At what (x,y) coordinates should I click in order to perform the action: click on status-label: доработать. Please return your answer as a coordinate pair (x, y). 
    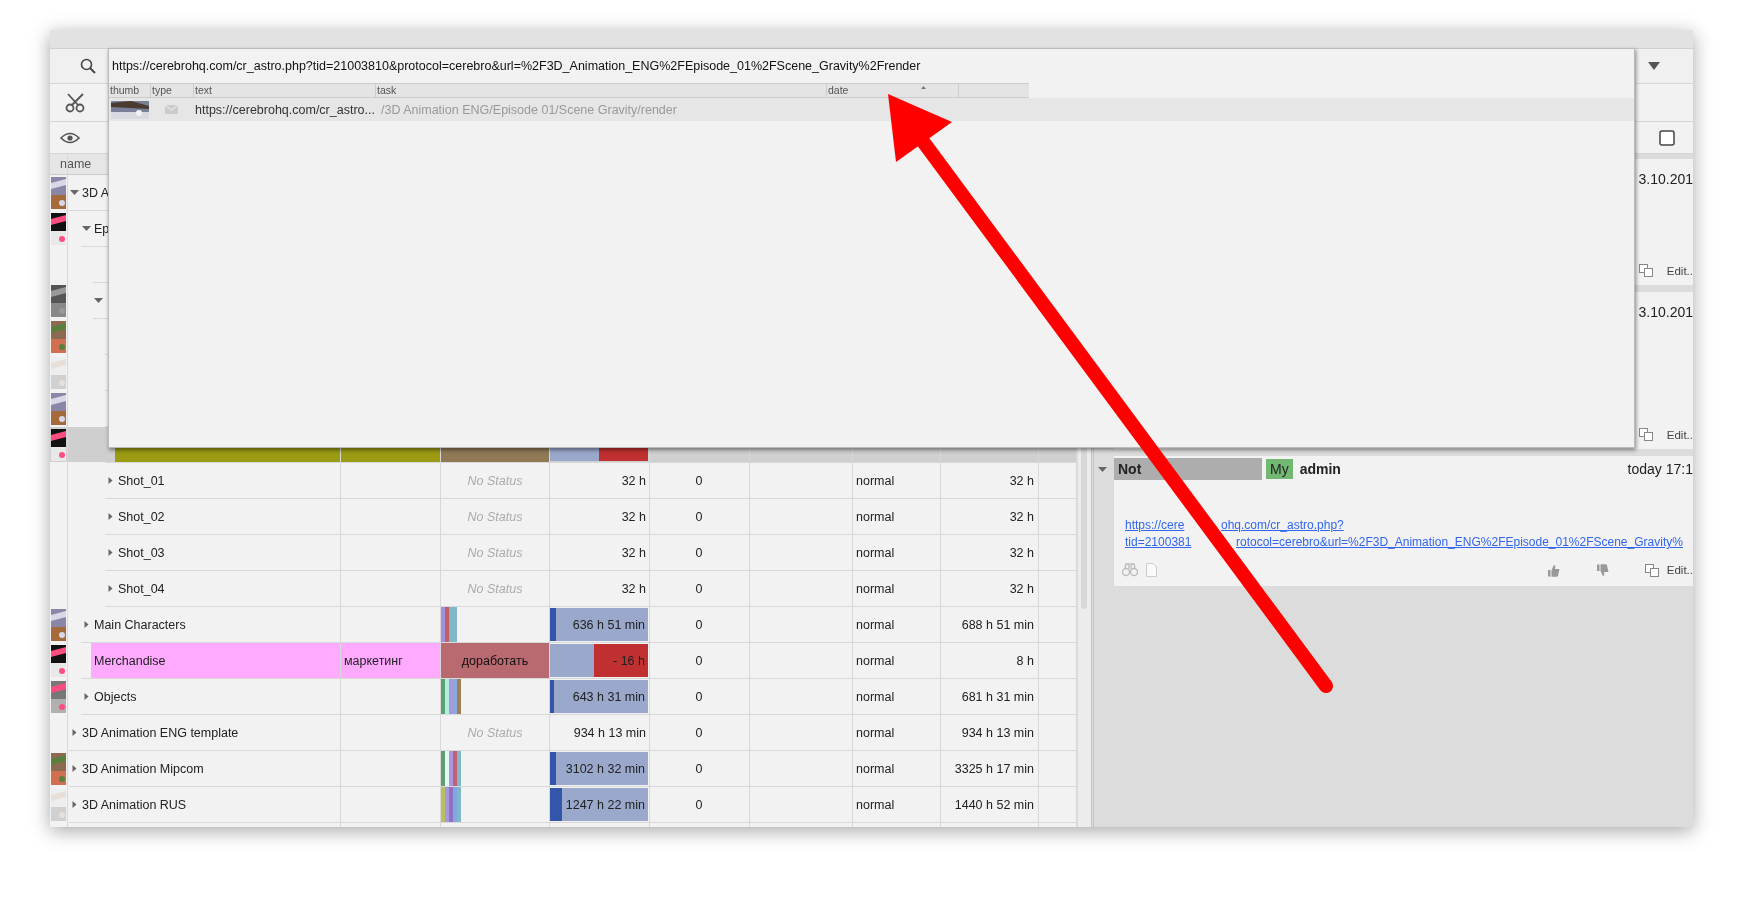
    Looking at the image, I should click on (495, 660).